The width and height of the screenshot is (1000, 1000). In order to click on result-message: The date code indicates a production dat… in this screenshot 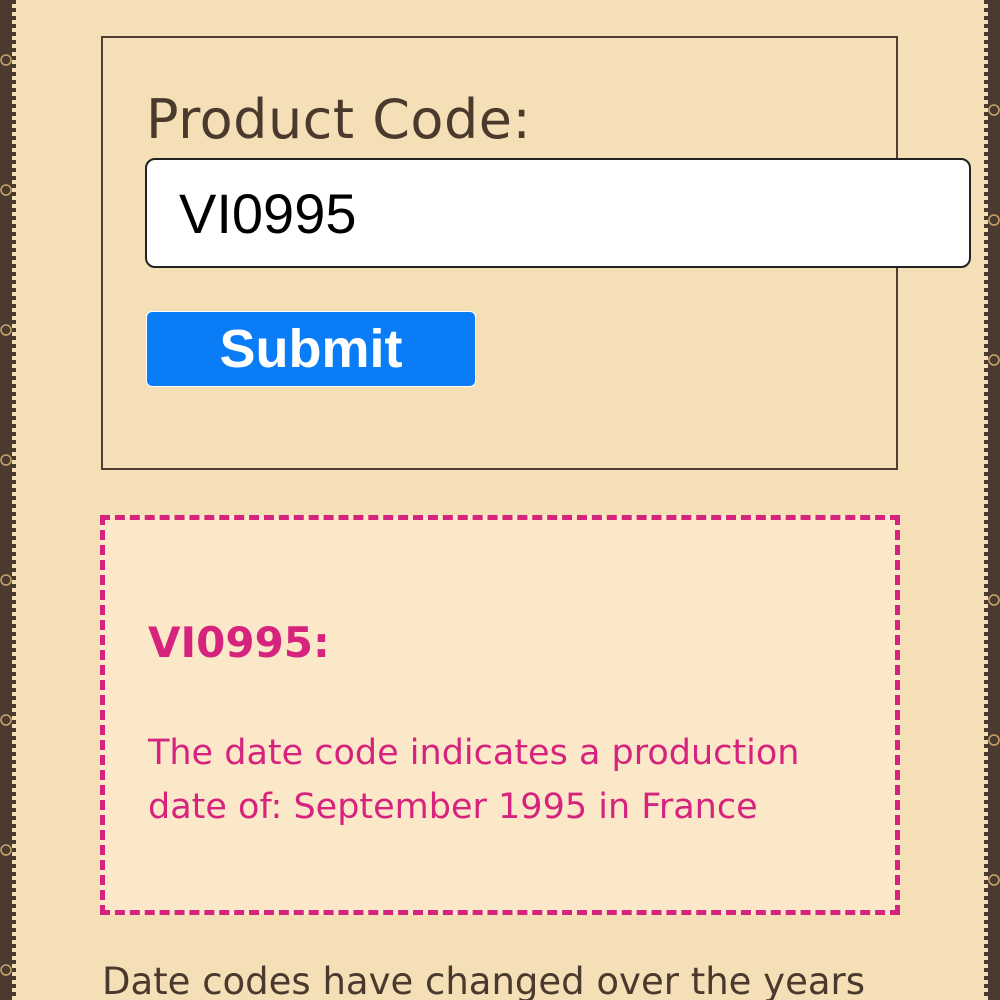, I will do `click(474, 780)`.